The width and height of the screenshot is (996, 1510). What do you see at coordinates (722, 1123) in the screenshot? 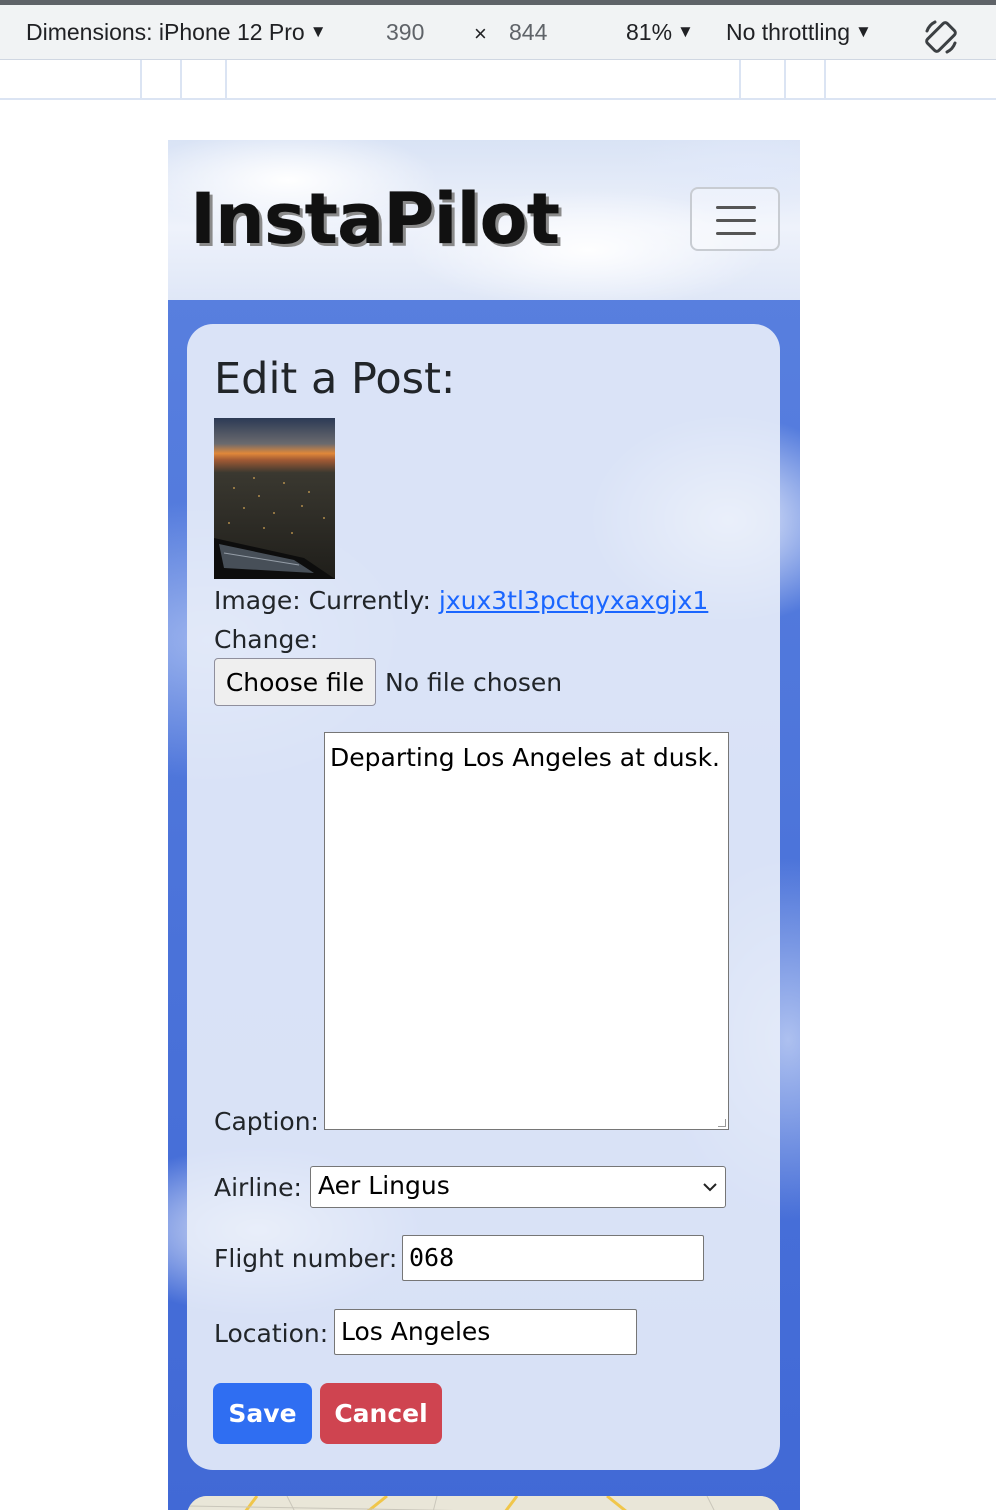
I see `resize-grip-icon` at bounding box center [722, 1123].